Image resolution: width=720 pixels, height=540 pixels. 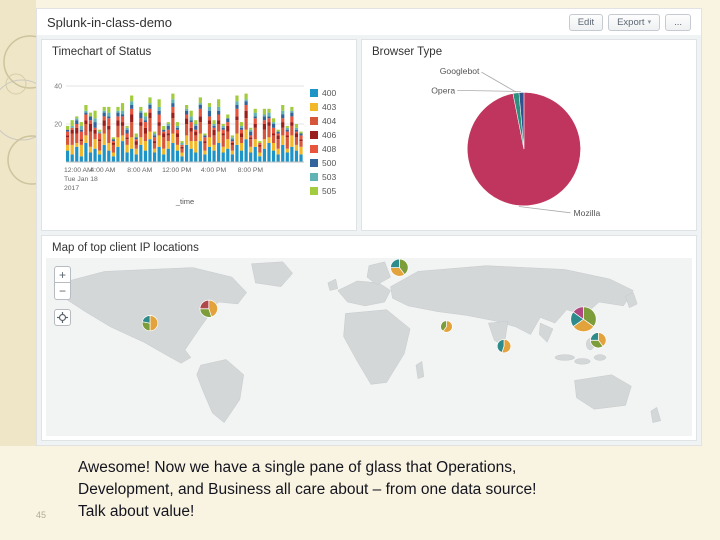 I want to click on map-marker-southeast-asia, so click(x=598, y=340).